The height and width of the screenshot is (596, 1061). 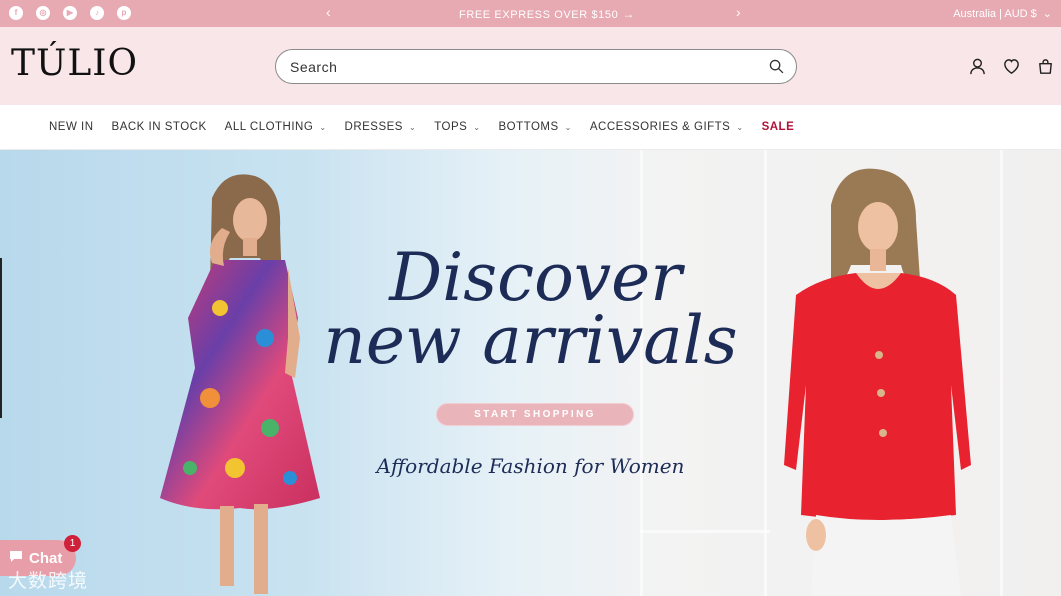 I want to click on model-floral-dress-image, so click(x=240, y=384).